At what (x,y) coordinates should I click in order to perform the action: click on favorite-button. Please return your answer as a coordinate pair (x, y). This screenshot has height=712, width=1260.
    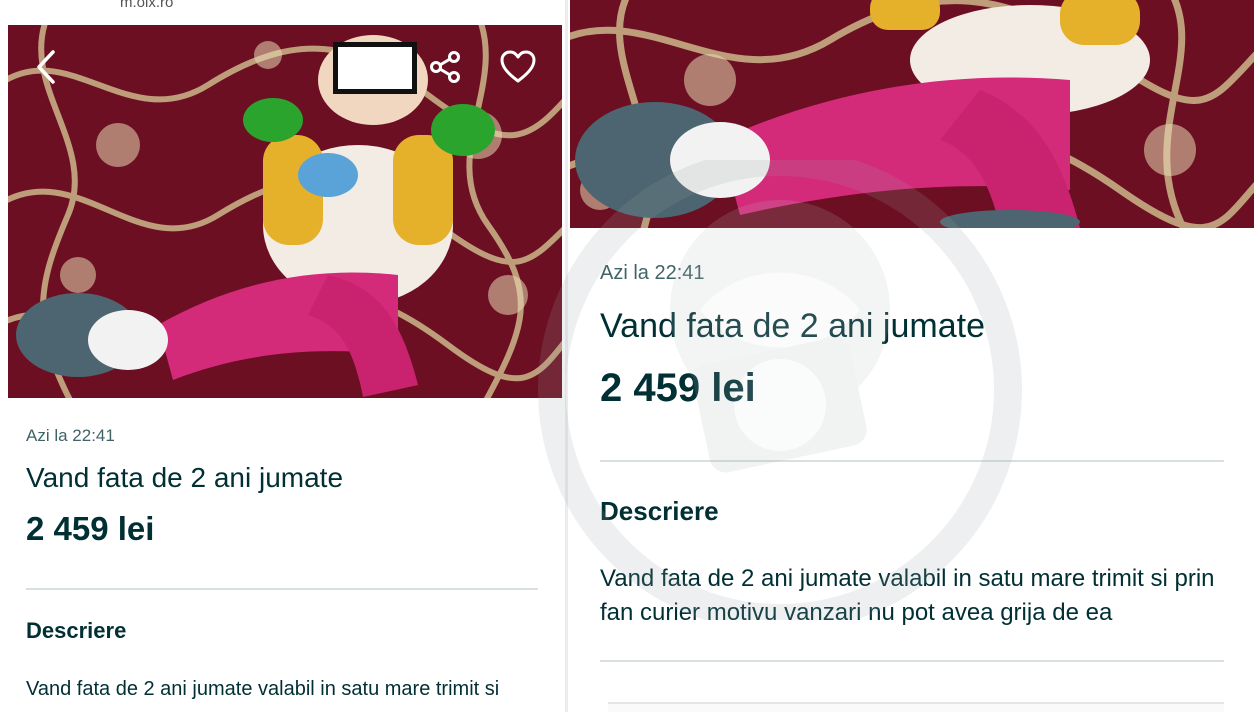
    Looking at the image, I should click on (518, 67).